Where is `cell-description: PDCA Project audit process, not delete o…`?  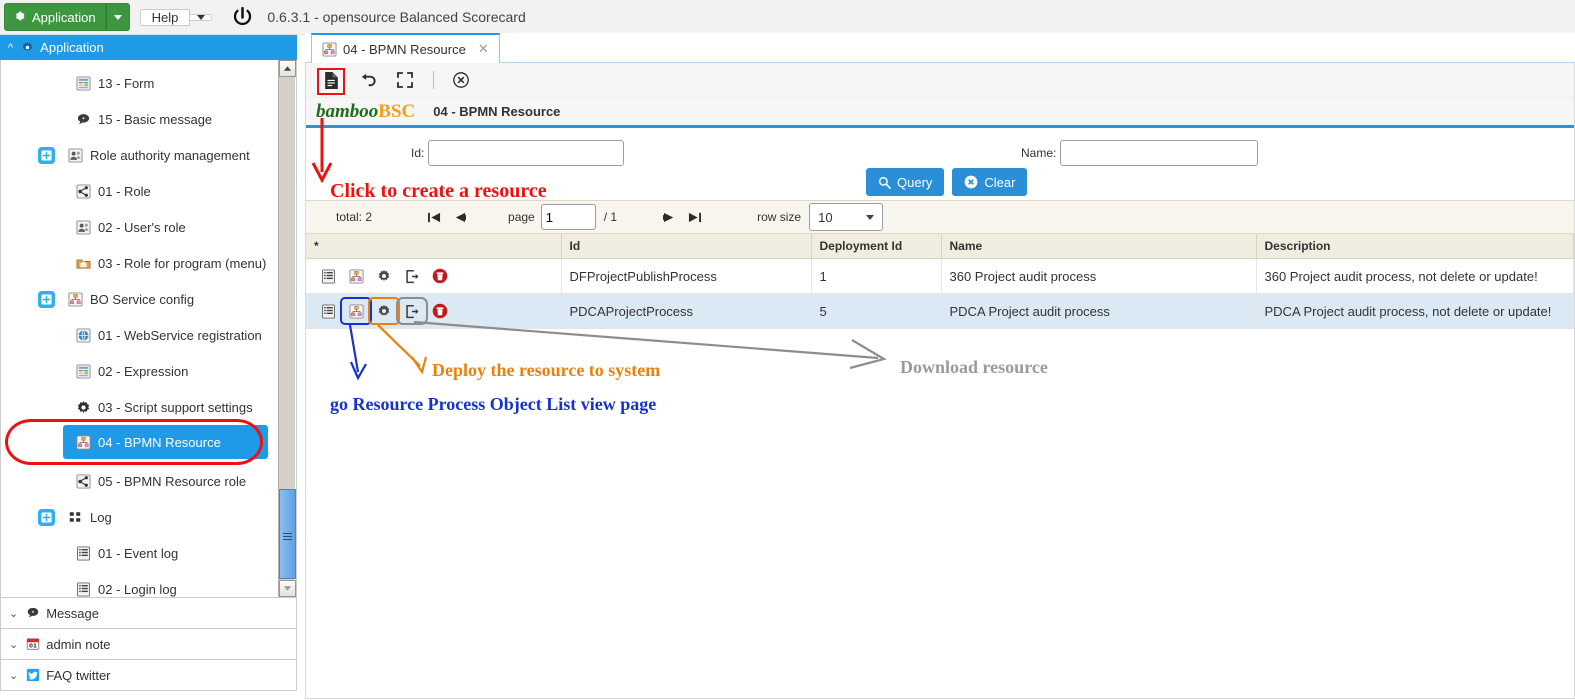 cell-description: PDCA Project audit process, not delete o… is located at coordinates (1415, 311).